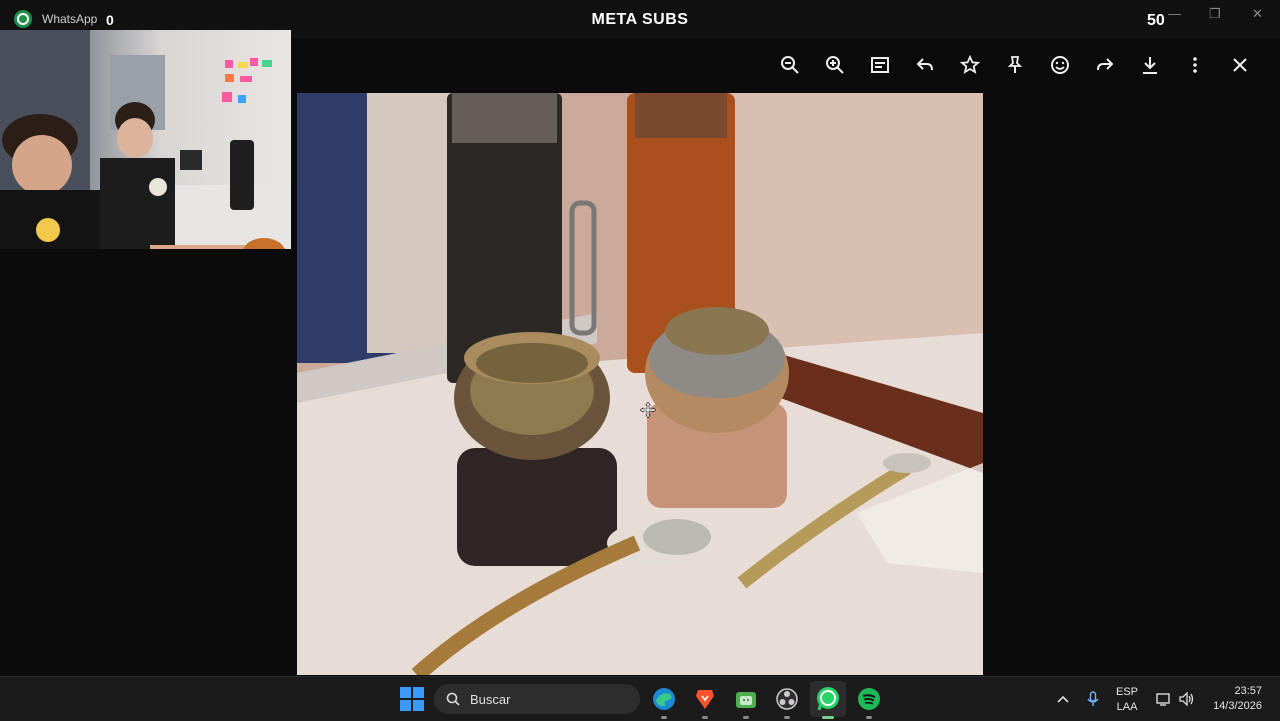  I want to click on zoom-out-icon, so click(789, 65).